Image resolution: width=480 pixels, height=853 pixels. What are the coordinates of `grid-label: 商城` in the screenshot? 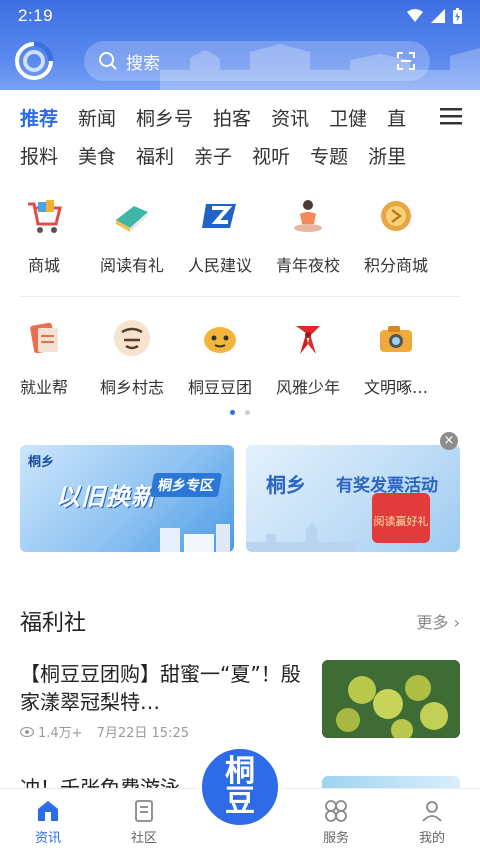 It's located at (43, 265).